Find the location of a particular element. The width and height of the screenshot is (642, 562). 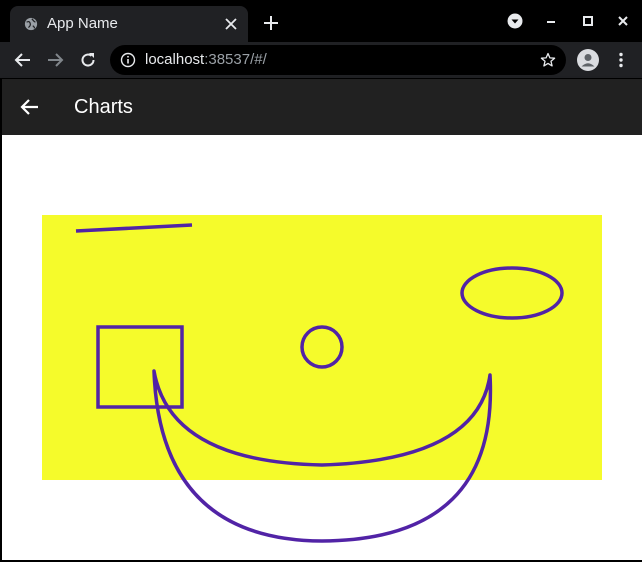

url-text: localhost:38537/#/ is located at coordinates (206, 60).